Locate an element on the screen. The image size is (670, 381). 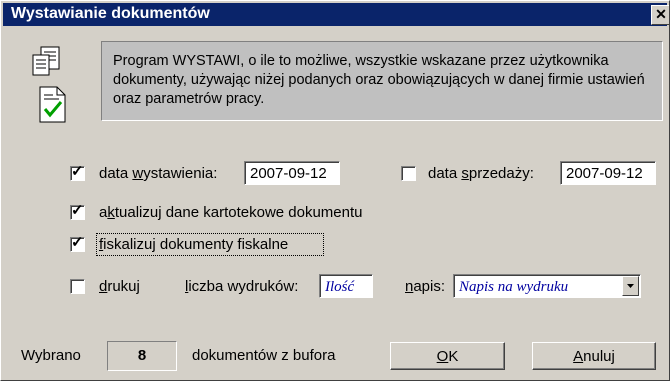
dropdown-button is located at coordinates (630, 286).